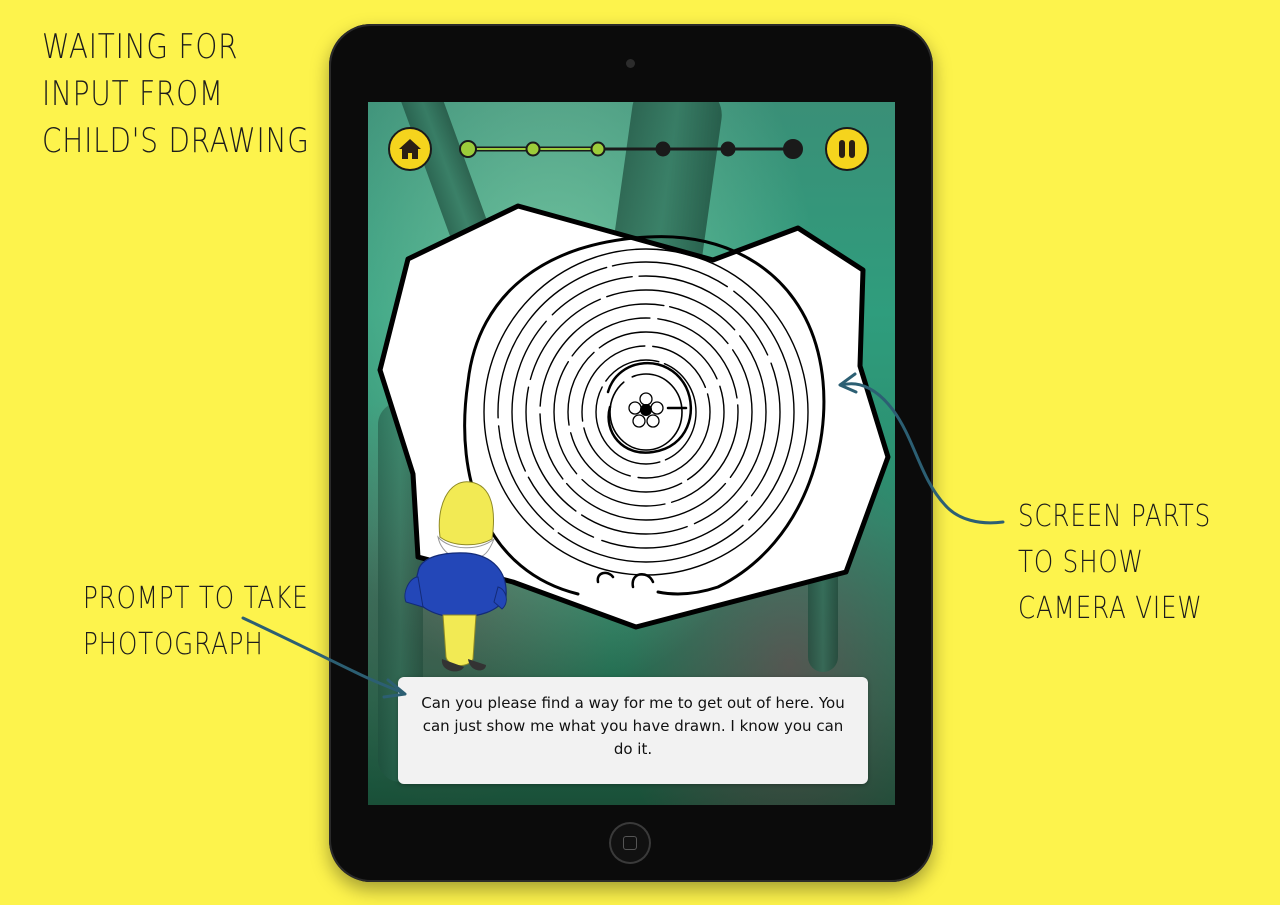 The height and width of the screenshot is (905, 1280). Describe the element at coordinates (176, 141) in the screenshot. I see `annotation-line: CHILD'S DRAWING` at that location.